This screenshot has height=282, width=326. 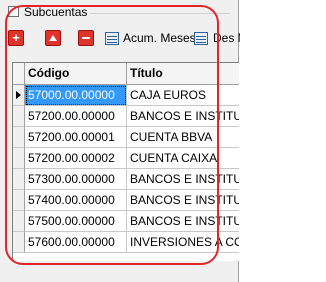 I want to click on panel-title: Subcuentas, so click(x=56, y=12).